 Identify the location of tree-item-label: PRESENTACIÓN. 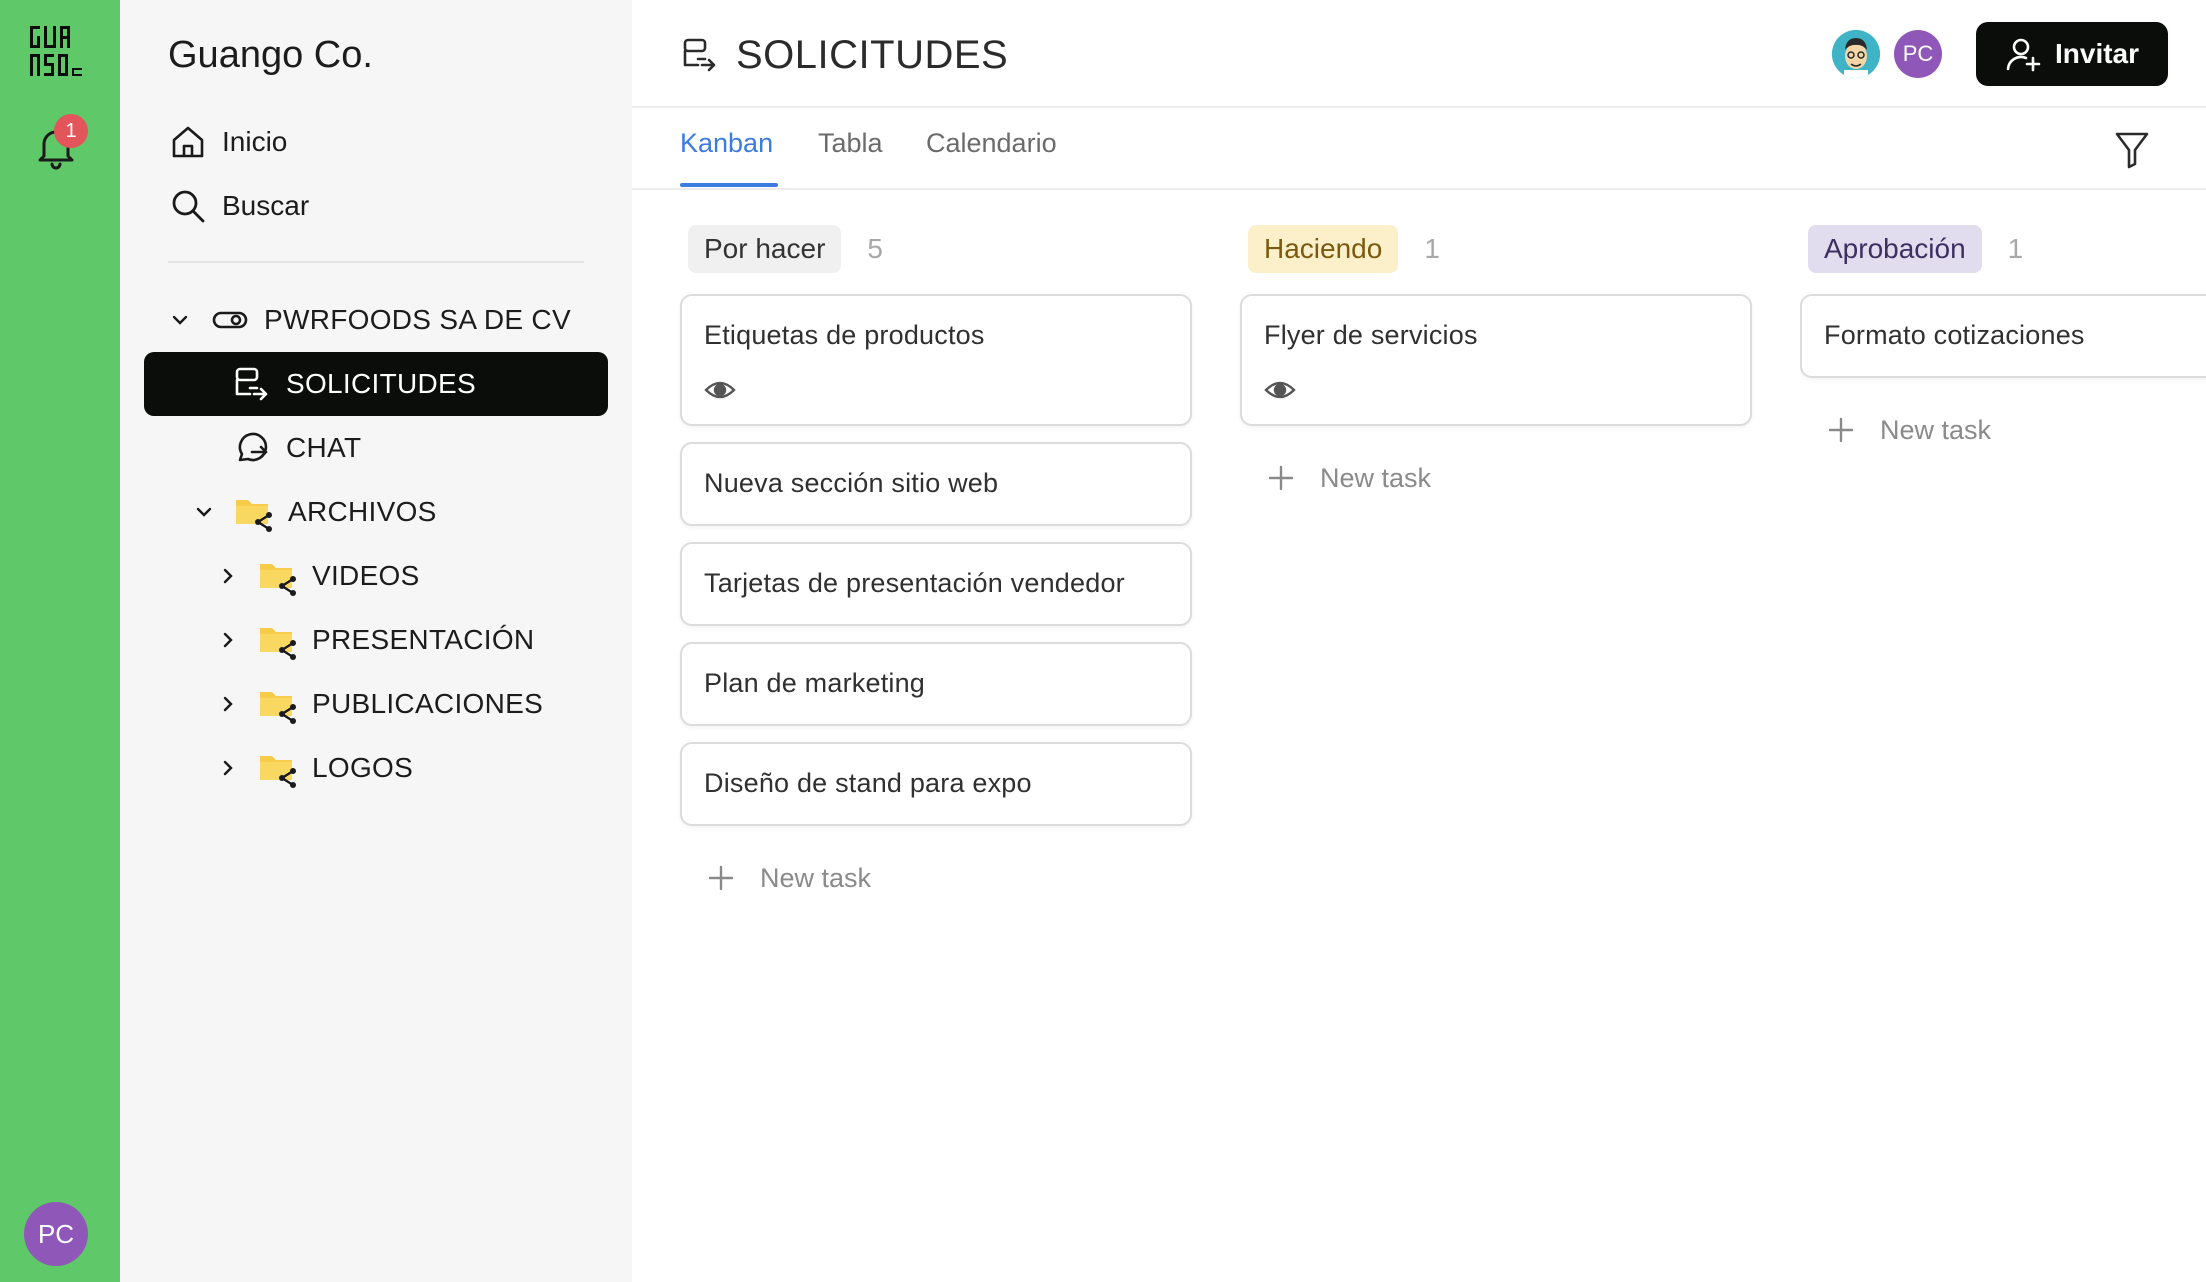
(423, 639).